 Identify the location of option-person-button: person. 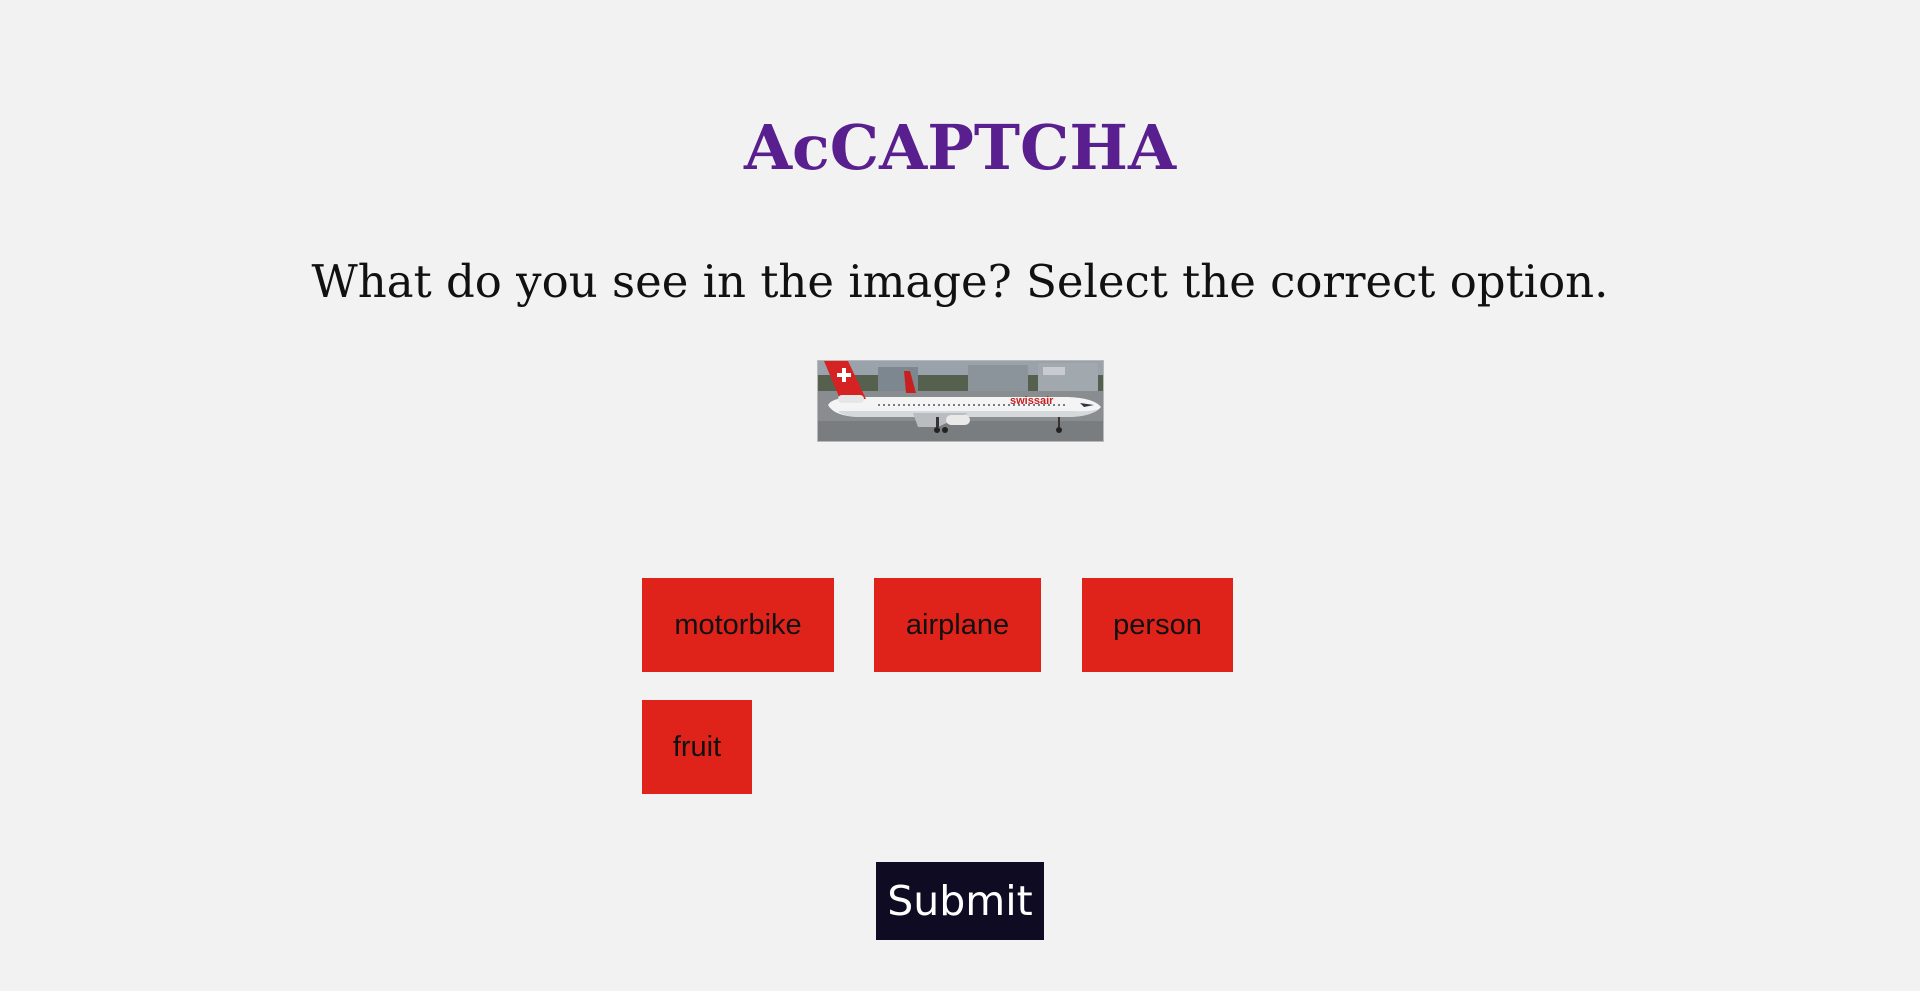
(1157, 625).